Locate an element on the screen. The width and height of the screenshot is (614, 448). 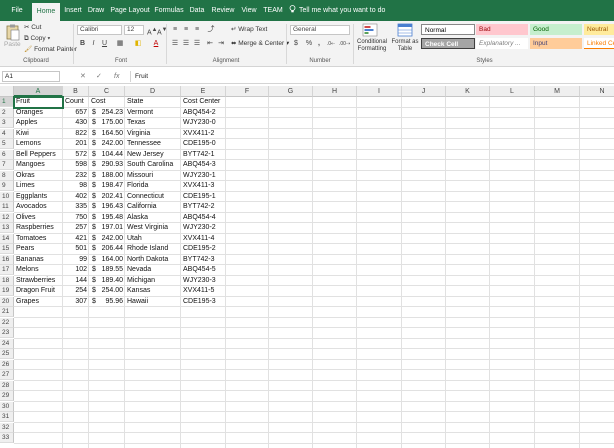
data-cell: WJY230-2 is located at coordinates (225, 228).